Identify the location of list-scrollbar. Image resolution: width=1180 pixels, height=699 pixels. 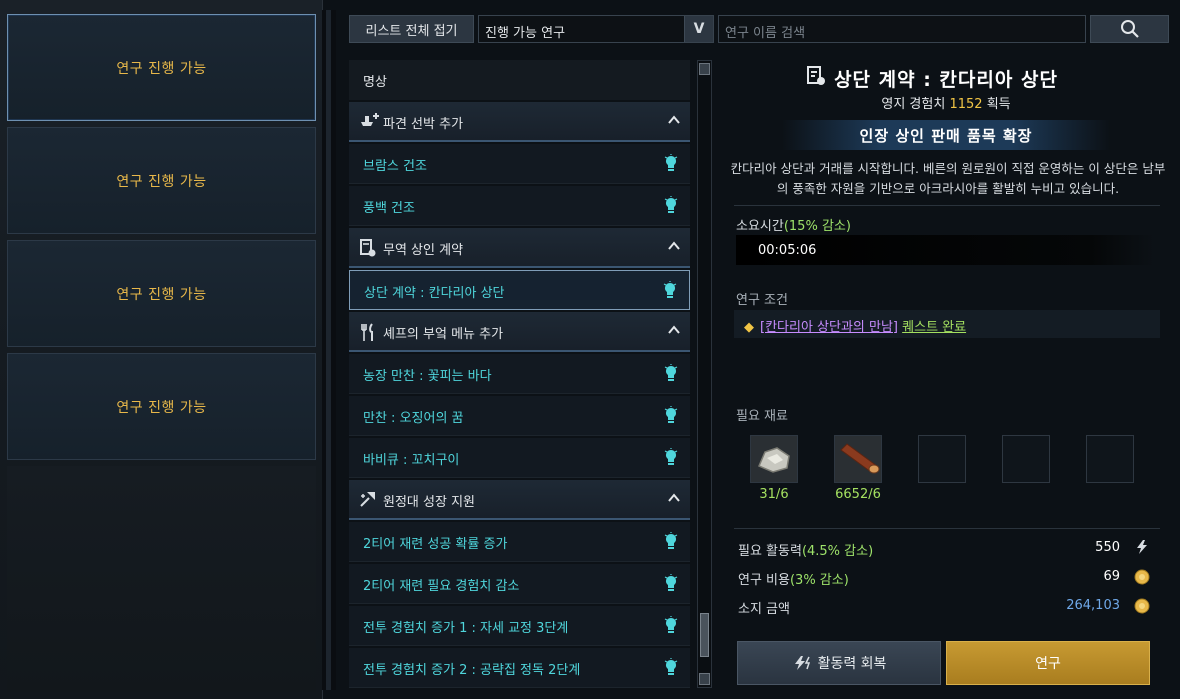
(704, 374).